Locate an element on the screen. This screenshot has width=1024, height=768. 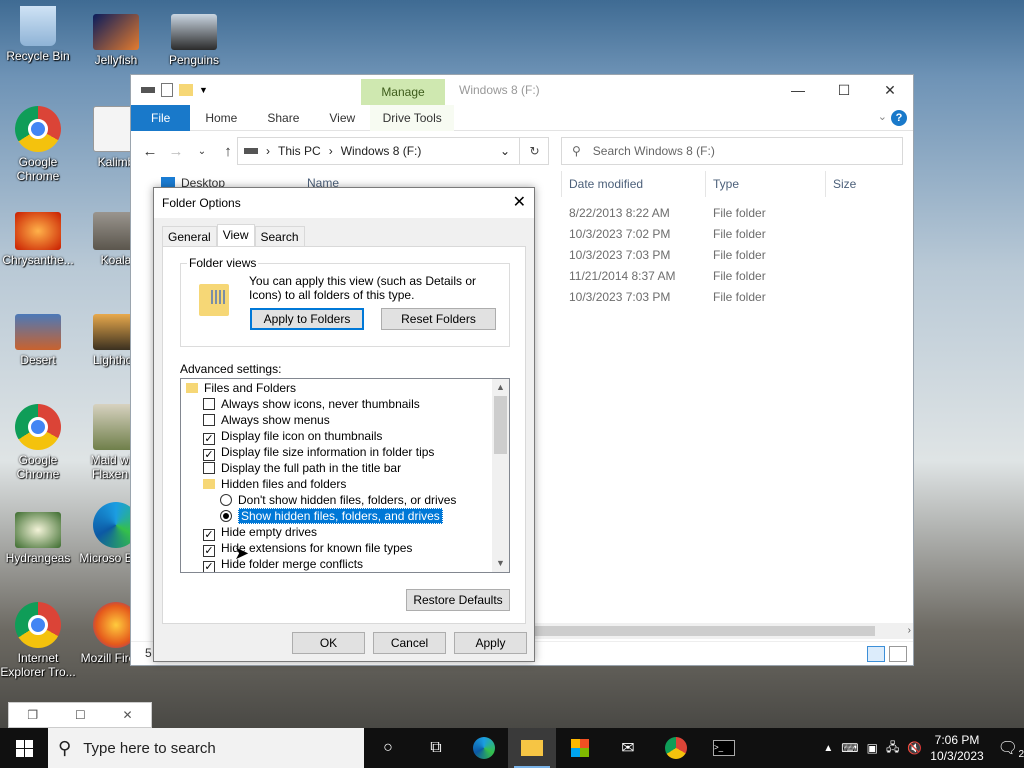
chevron-down-icon: ⌄ is located at coordinates (882, 116).